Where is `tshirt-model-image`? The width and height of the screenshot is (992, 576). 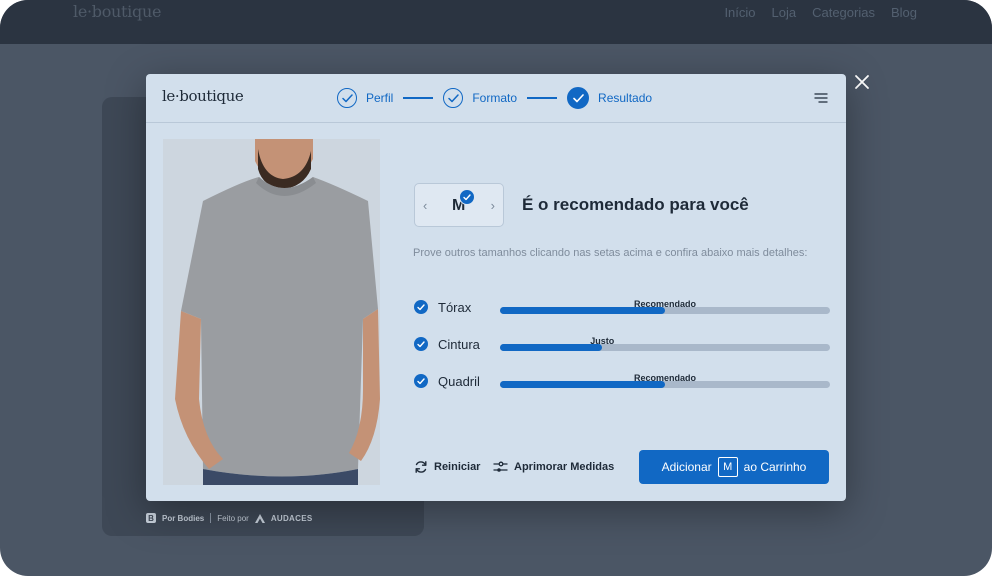
tshirt-model-image is located at coordinates (271, 312).